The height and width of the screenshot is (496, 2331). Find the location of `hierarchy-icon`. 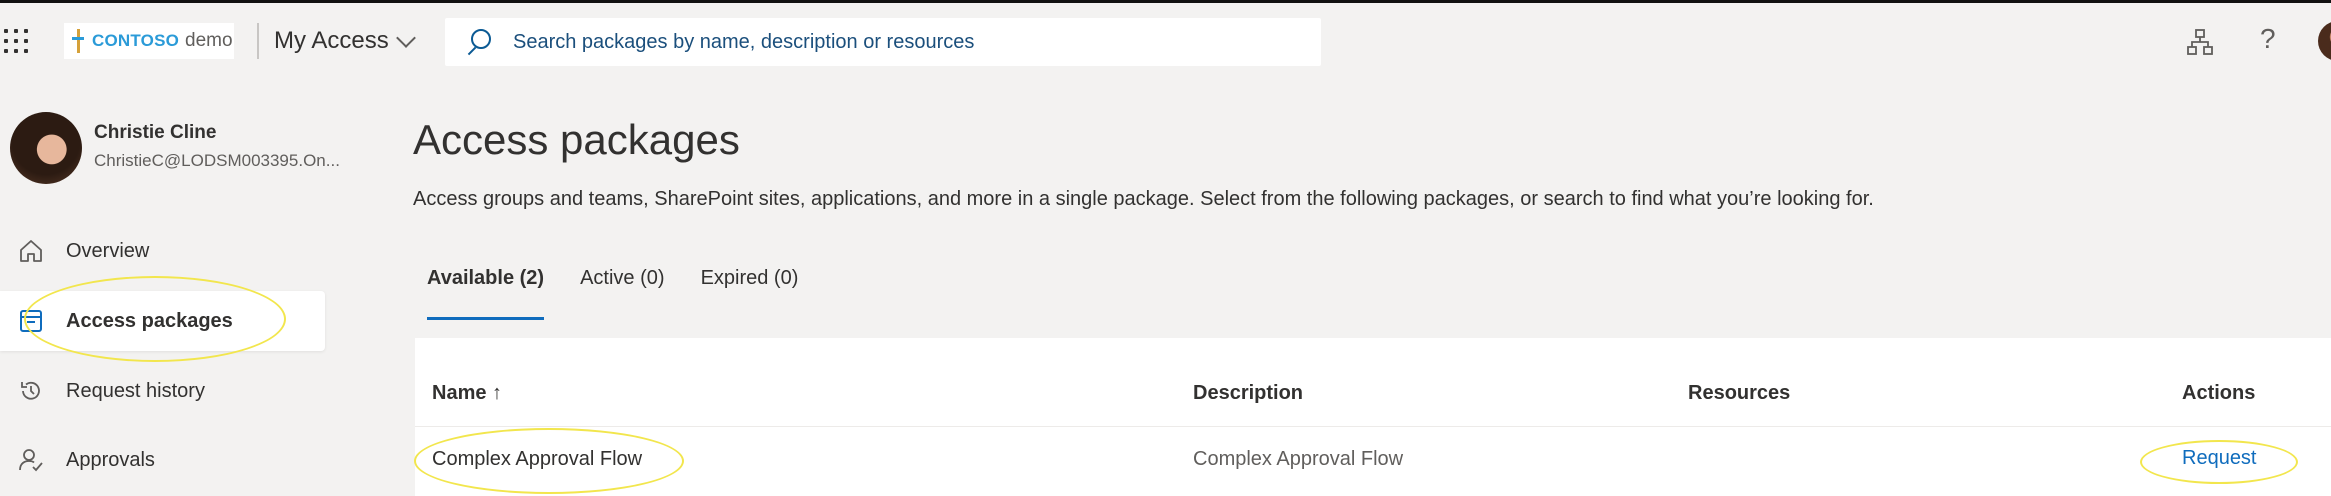

hierarchy-icon is located at coordinates (2200, 42).